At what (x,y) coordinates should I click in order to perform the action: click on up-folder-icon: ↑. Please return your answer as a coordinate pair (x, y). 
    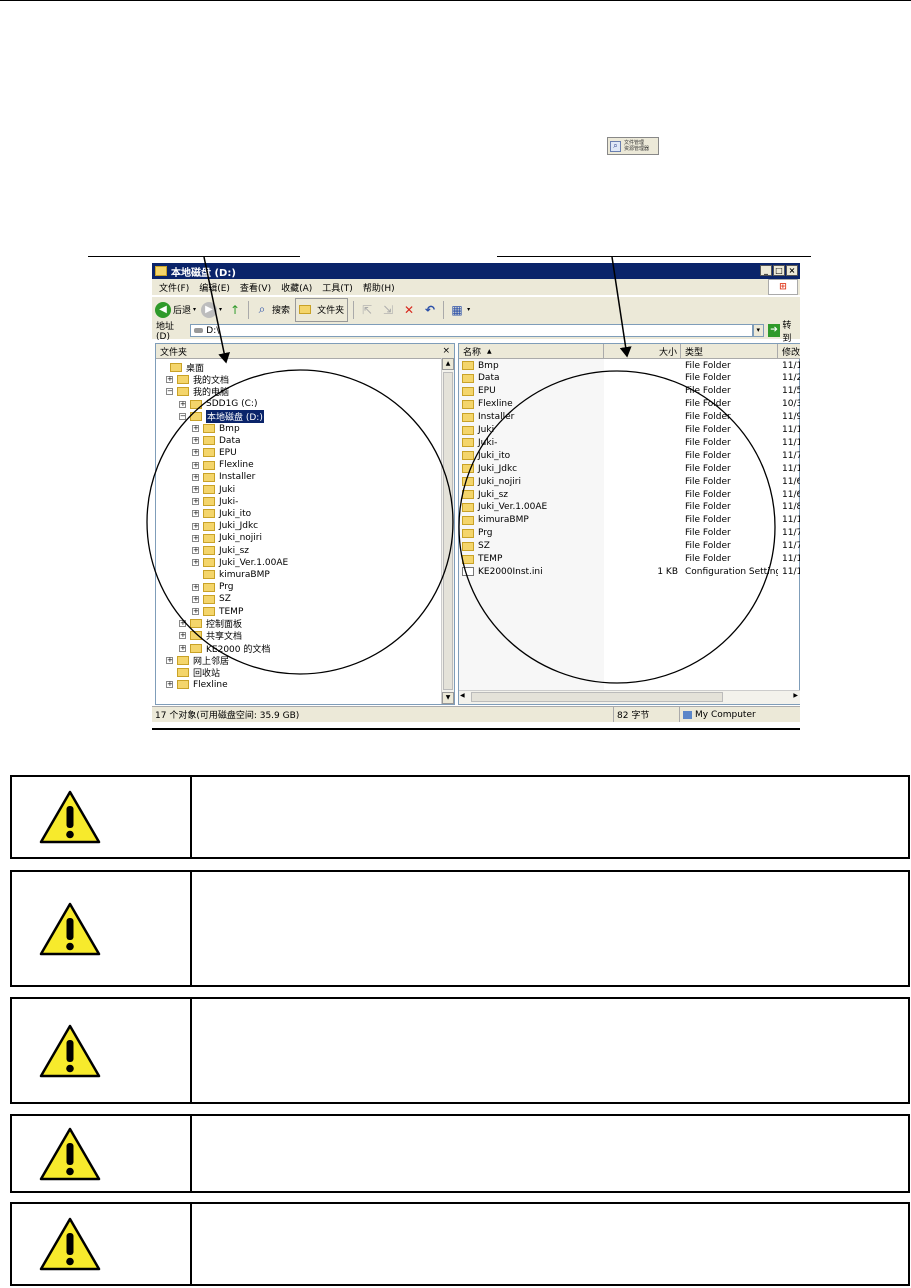
    Looking at the image, I should click on (235, 310).